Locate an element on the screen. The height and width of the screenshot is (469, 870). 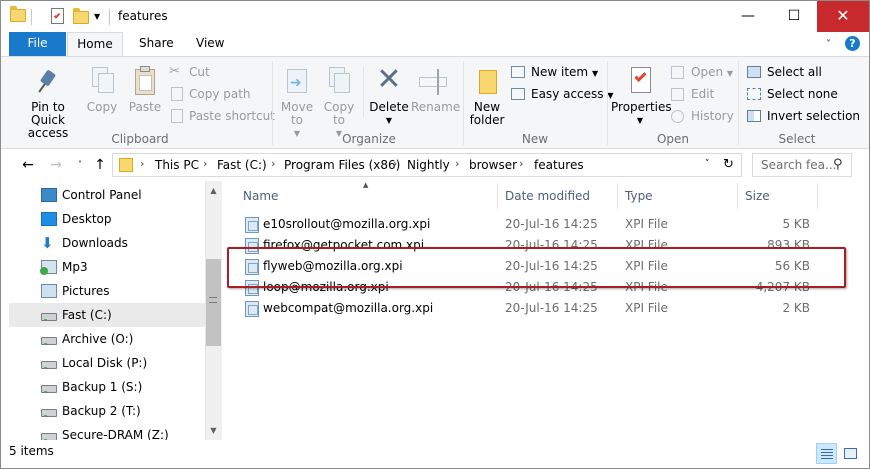
details-view-icon is located at coordinates (826, 453).